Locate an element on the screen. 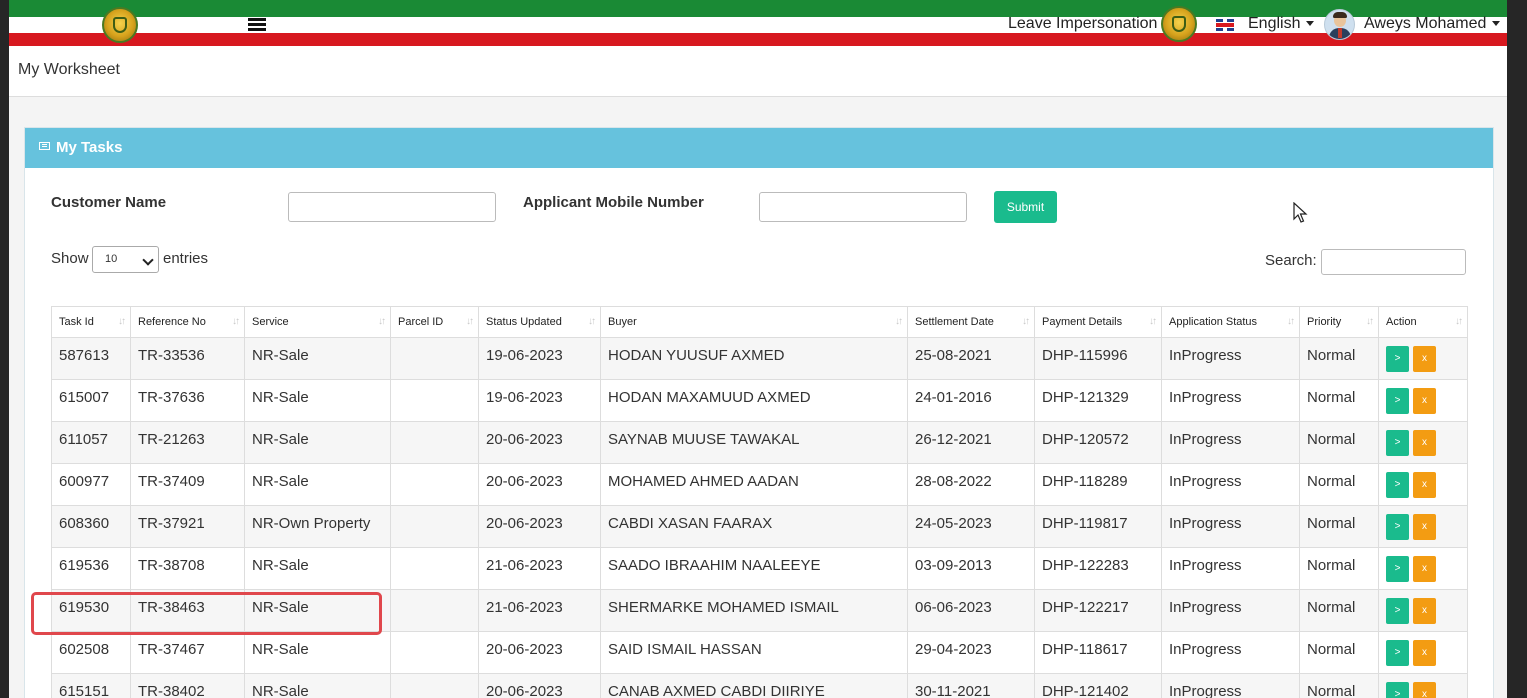  column-header: Payment Details ↓↑ is located at coordinates (1098, 322).